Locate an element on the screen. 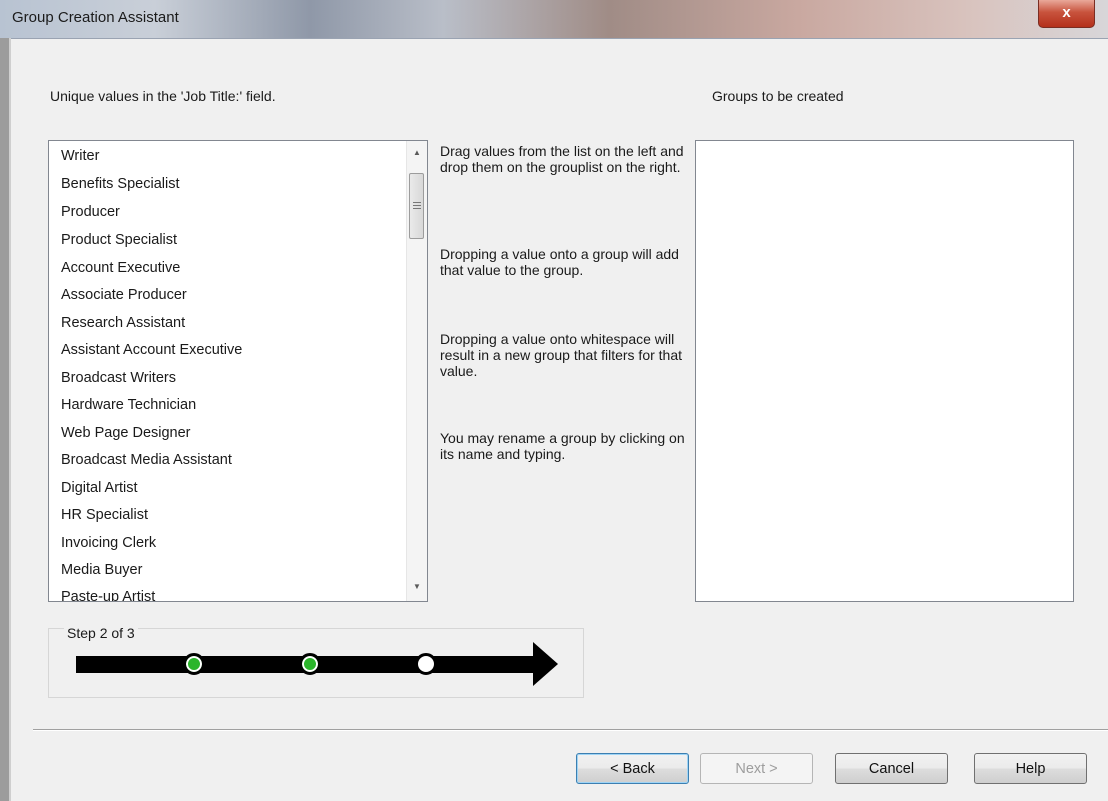 The width and height of the screenshot is (1108, 801). list-item: Account Executive is located at coordinates (120, 268).